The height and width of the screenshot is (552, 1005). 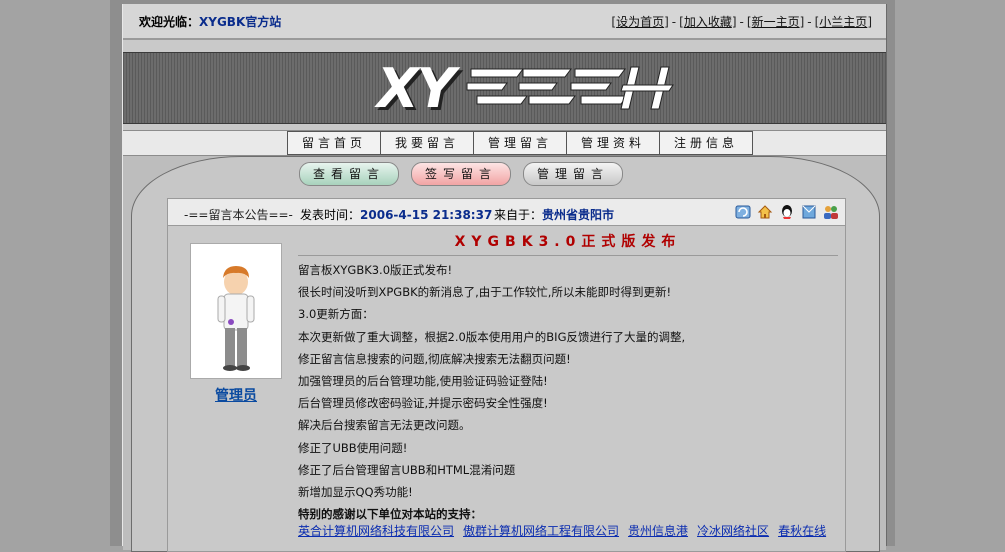 I want to click on post-time: 发表时间：2006-4-15 21:38:37, so click(x=396, y=214).